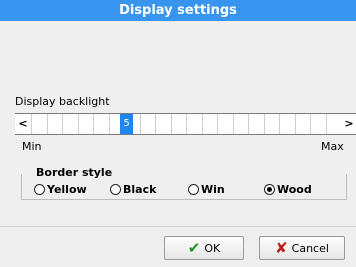 The width and height of the screenshot is (356, 267). What do you see at coordinates (310, 248) in the screenshot?
I see `cancel-label: Cancel` at bounding box center [310, 248].